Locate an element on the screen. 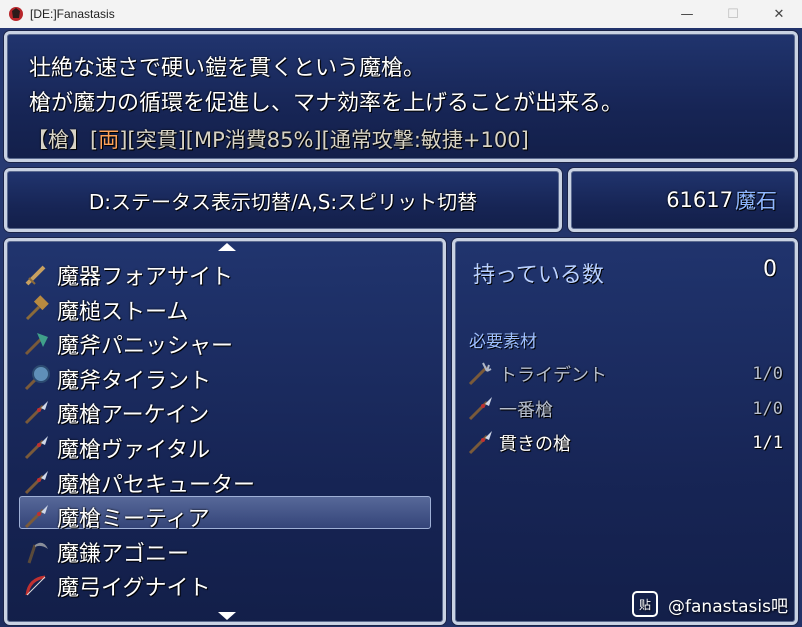  watermark-text: @fanastasis吧 is located at coordinates (728, 606).